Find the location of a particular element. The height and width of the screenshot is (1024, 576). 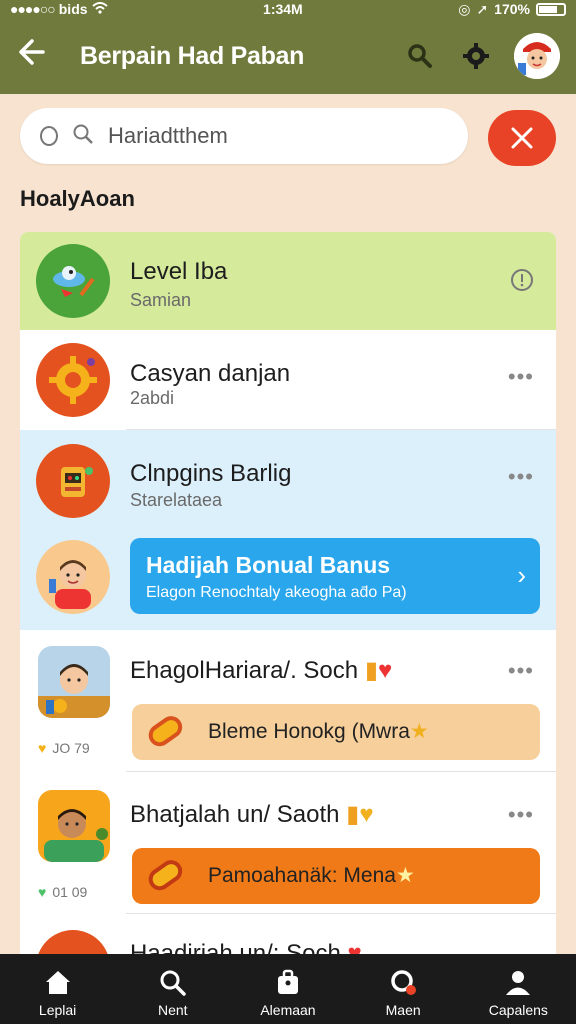

bag-icon is located at coordinates (287, 981).